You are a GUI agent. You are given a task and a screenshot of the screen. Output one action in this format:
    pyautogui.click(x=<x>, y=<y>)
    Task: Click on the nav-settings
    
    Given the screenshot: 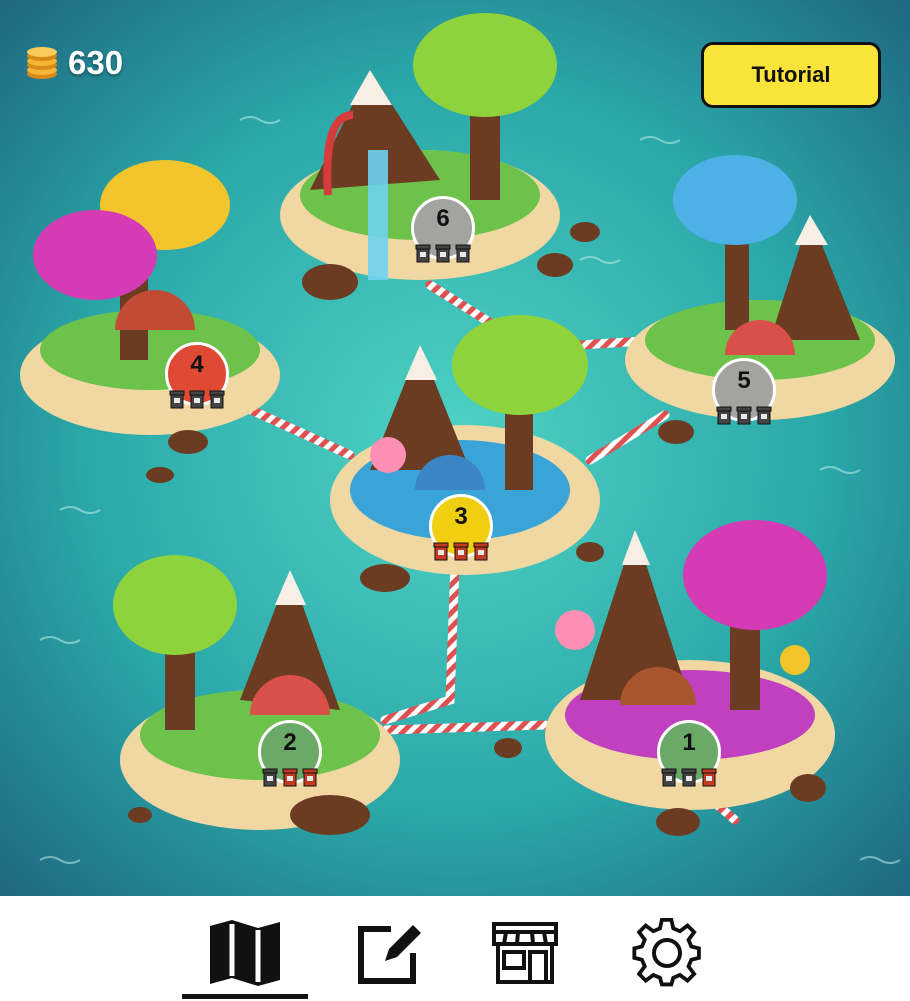 What is the action you would take?
    pyautogui.click(x=667, y=953)
    